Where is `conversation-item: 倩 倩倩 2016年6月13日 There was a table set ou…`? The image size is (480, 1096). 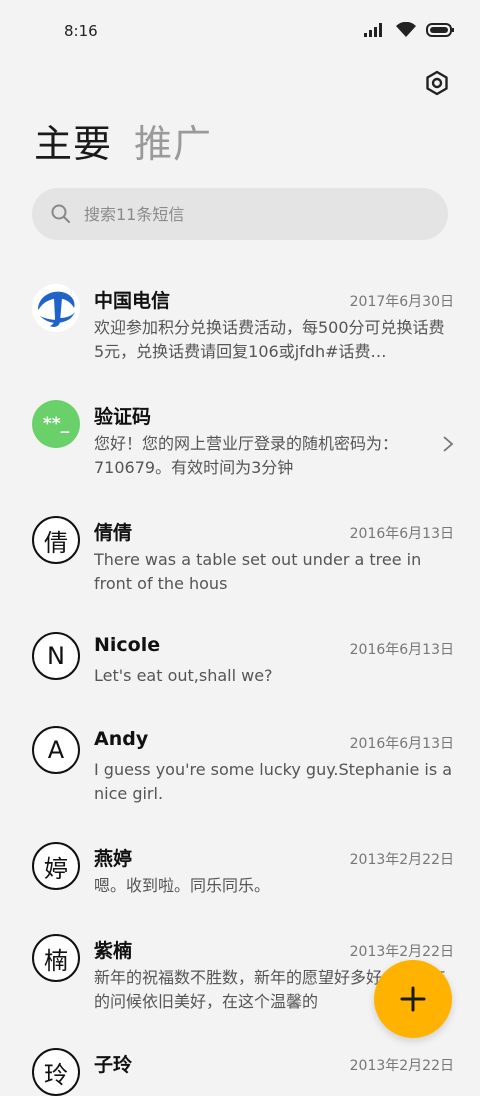
conversation-item: 倩 倩倩 2016年6月13日 There was a table set ou… is located at coordinates (240, 549).